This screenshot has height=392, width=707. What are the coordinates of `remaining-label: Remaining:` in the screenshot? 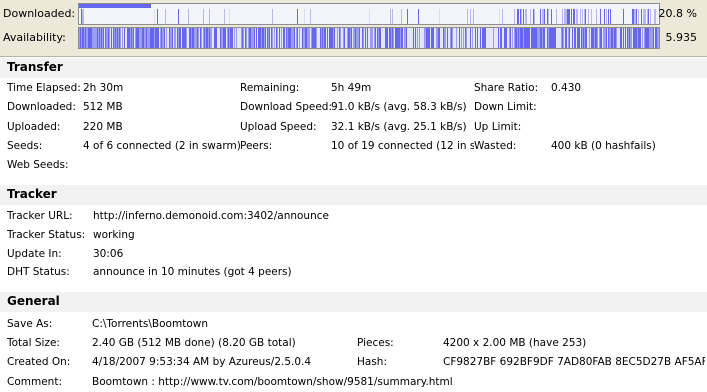 It's located at (270, 88).